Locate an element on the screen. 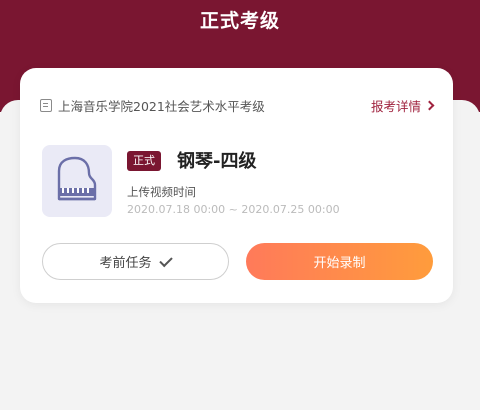 This screenshot has width=480, height=410. exam-details-link: 报考详情 is located at coordinates (403, 105).